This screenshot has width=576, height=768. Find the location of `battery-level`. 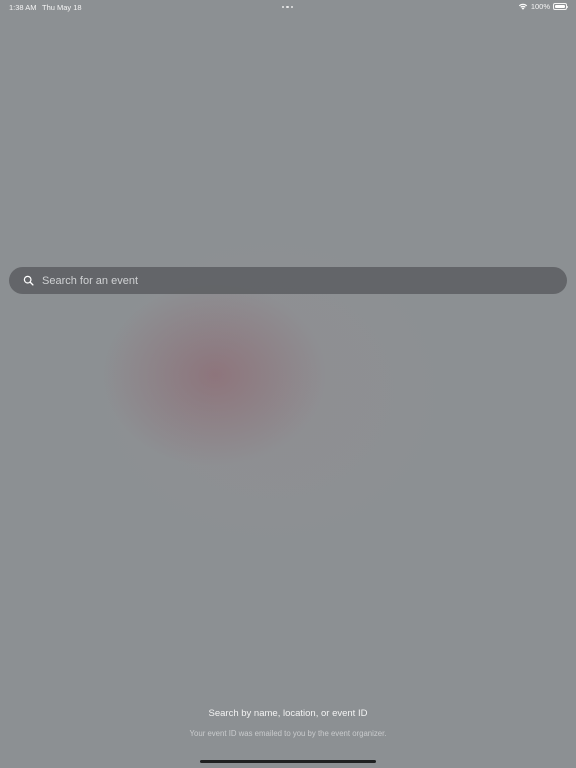

battery-level is located at coordinates (560, 6).